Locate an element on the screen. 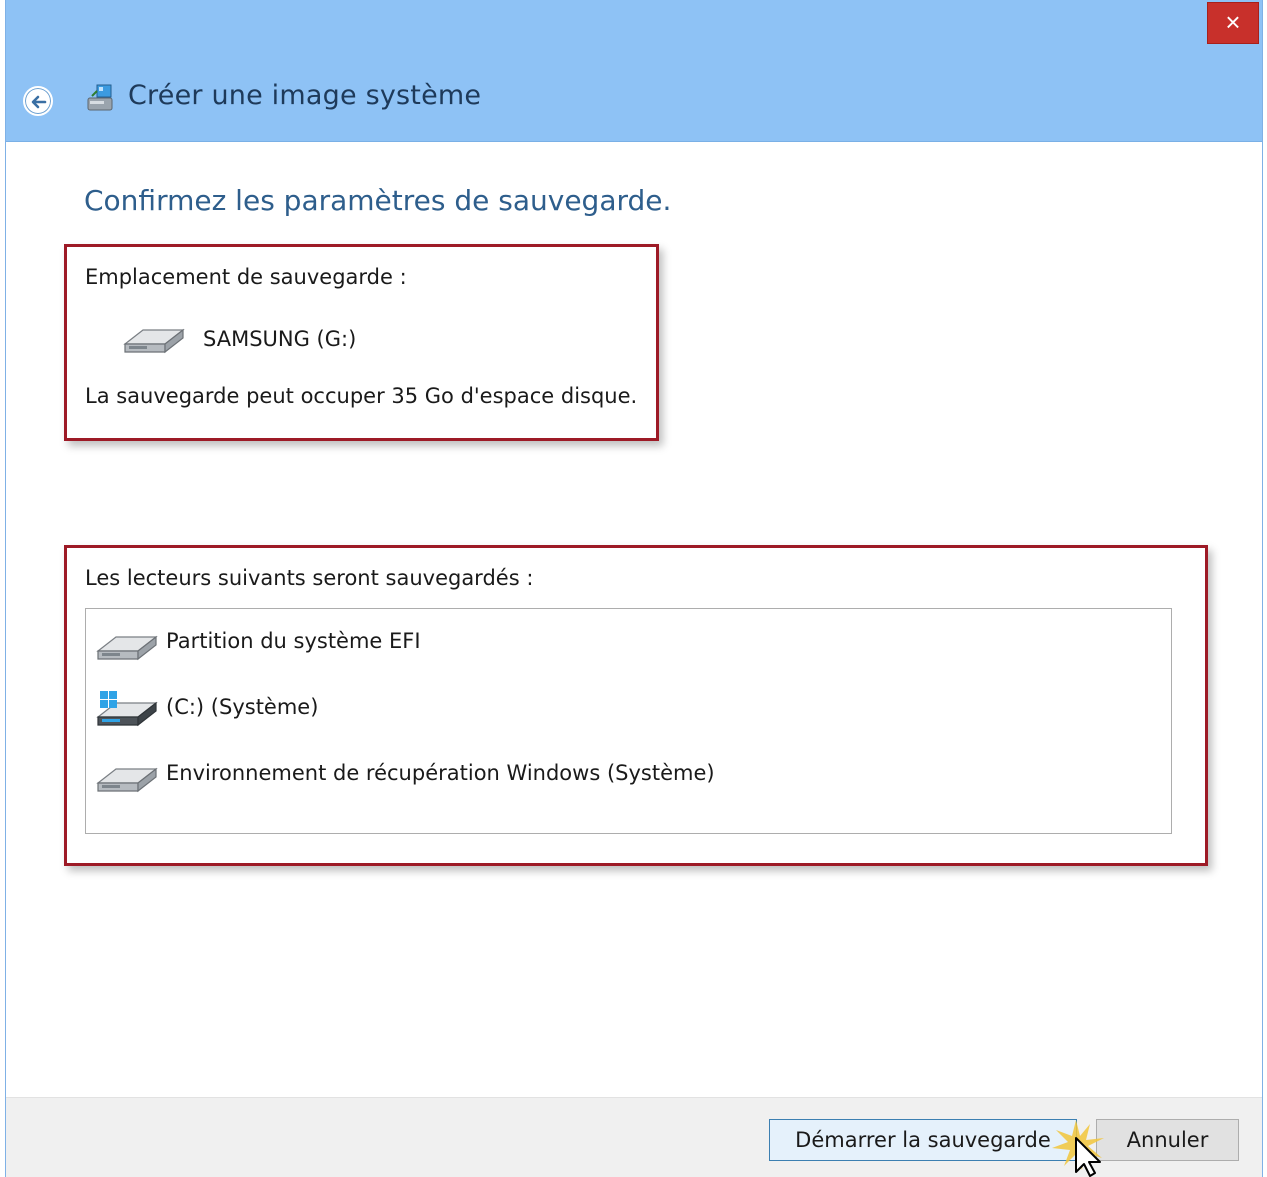  back-button is located at coordinates (38, 101).